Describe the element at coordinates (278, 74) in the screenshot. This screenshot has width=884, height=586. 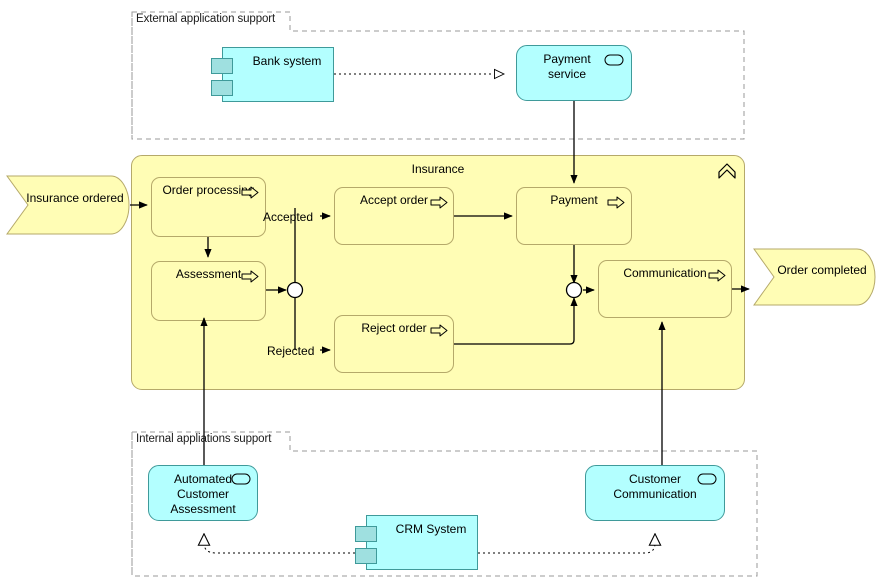
I see `component-bank-system: Bank system` at that location.